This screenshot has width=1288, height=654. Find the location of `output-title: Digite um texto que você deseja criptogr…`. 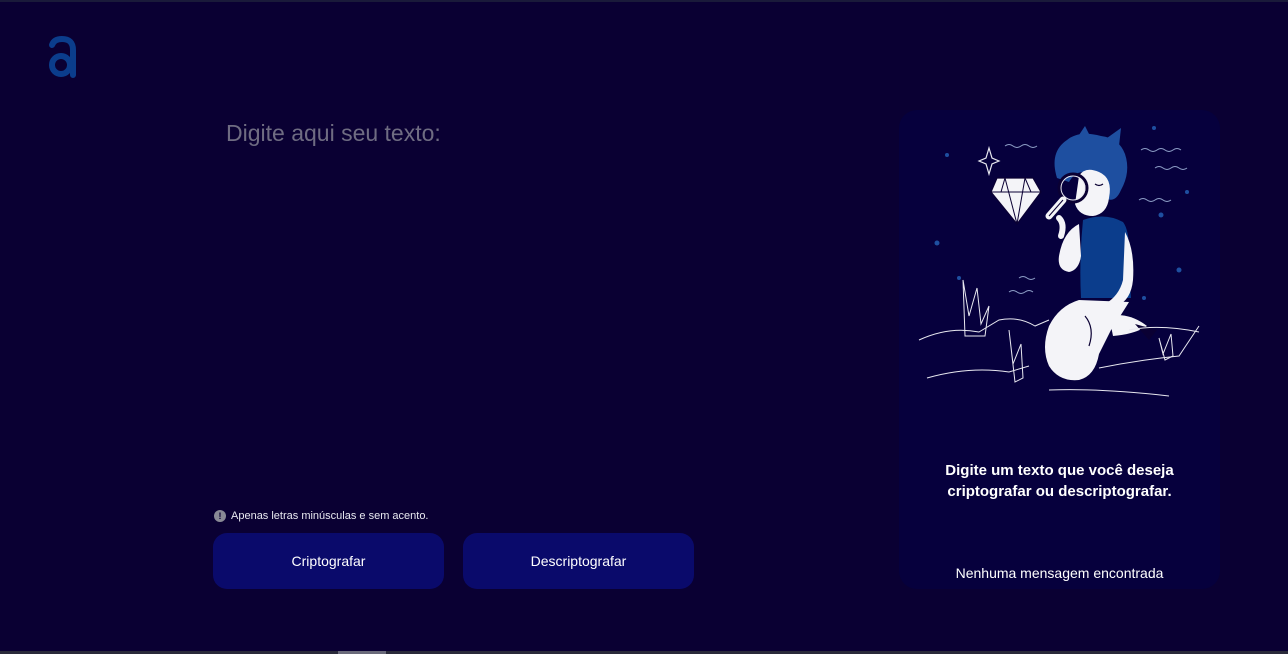

output-title: Digite um texto que você deseja criptogr… is located at coordinates (1059, 481).